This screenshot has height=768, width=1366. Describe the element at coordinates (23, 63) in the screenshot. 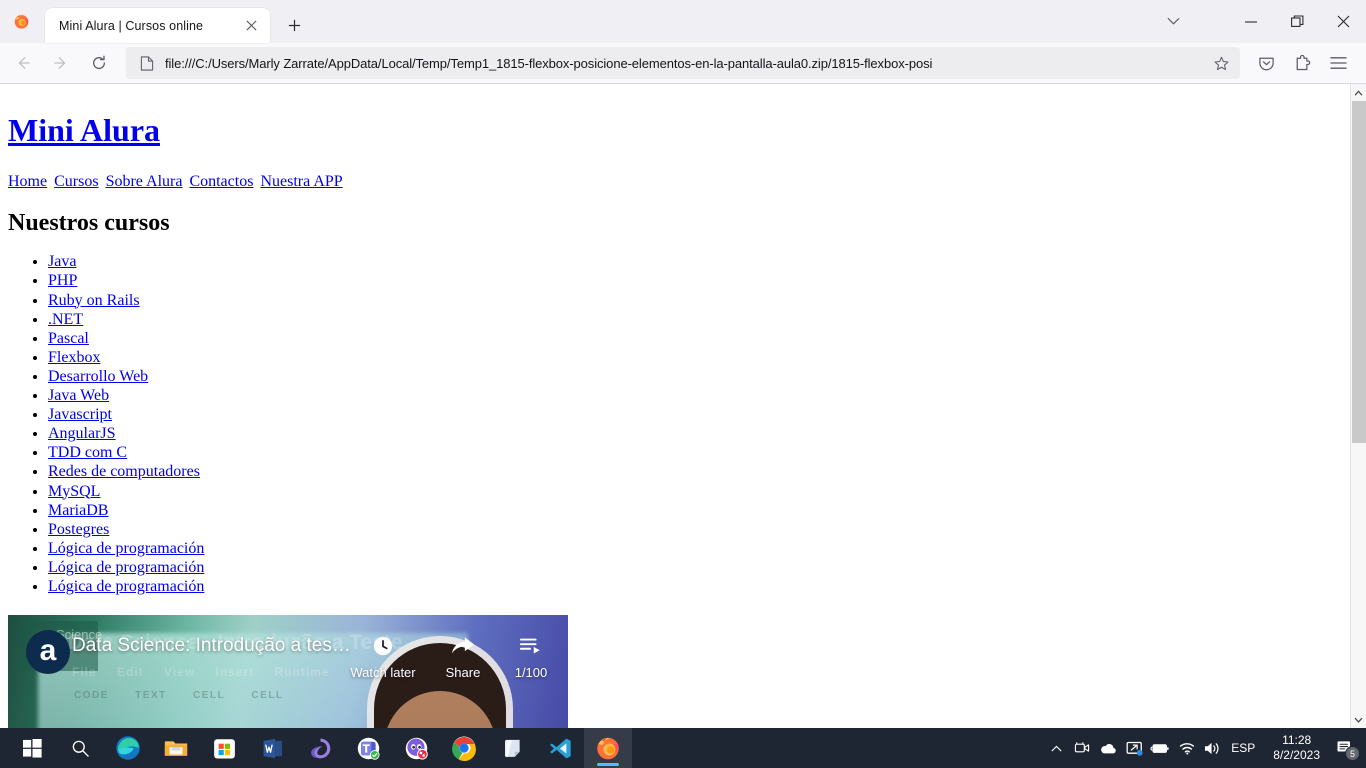

I see `back-icon` at that location.